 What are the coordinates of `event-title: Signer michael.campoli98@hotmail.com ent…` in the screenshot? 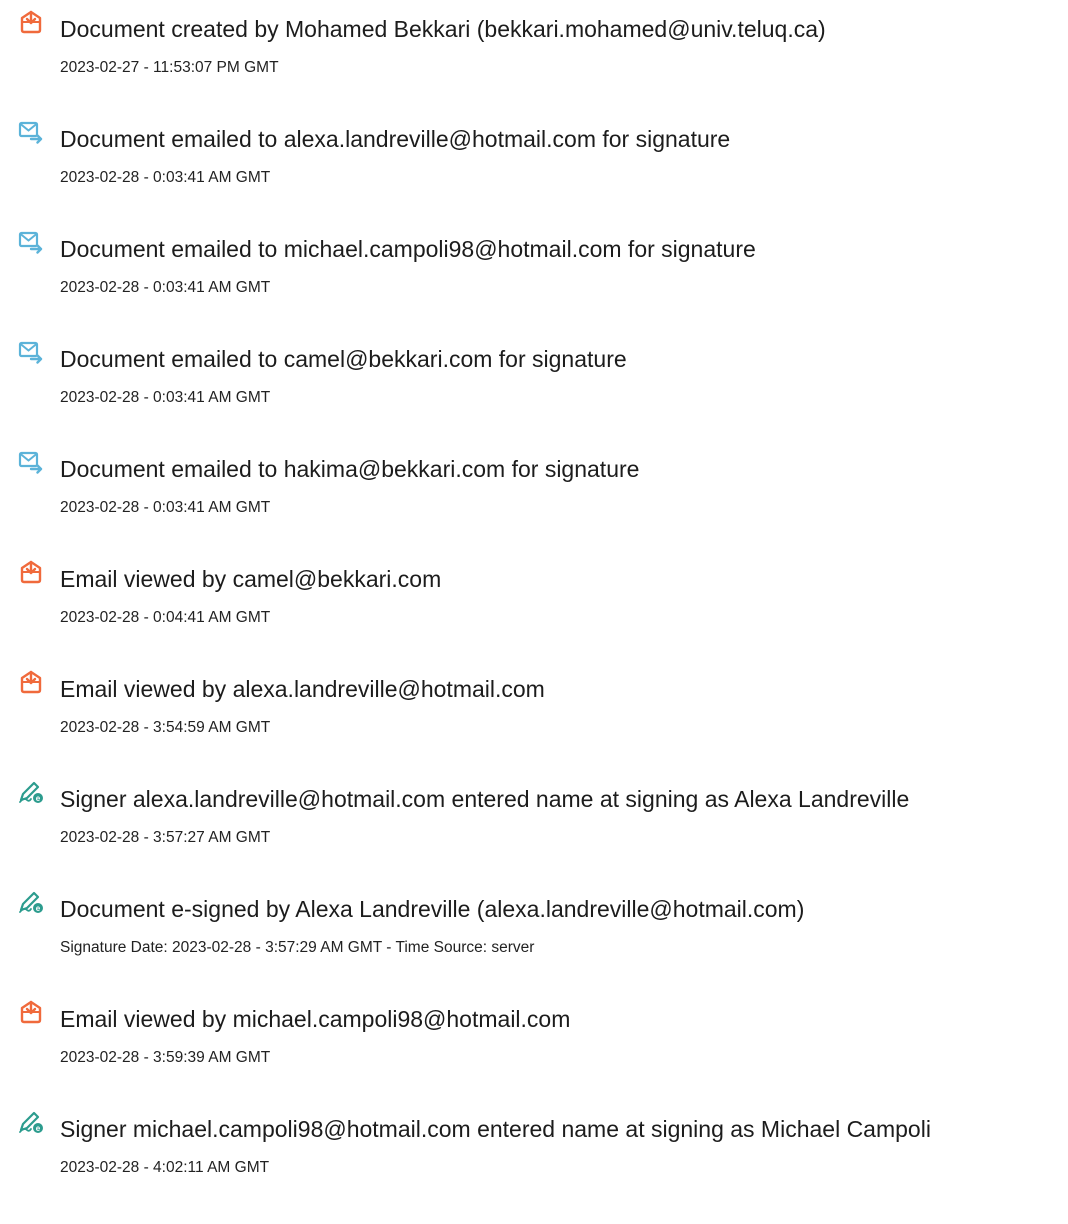 It's located at (495, 1129).